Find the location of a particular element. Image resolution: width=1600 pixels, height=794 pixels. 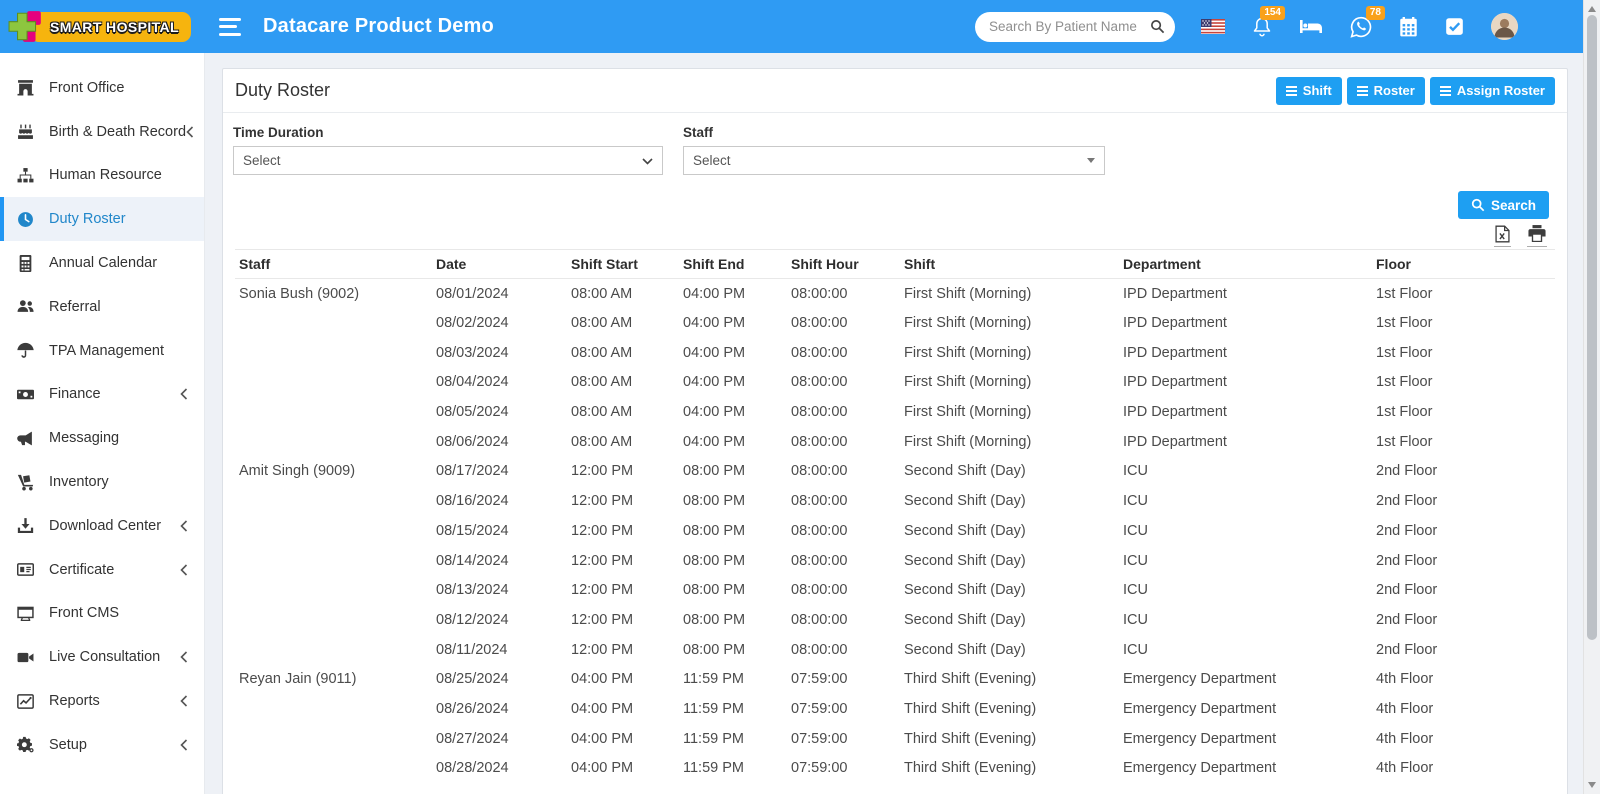

table-cell: ICU is located at coordinates (1135, 471).